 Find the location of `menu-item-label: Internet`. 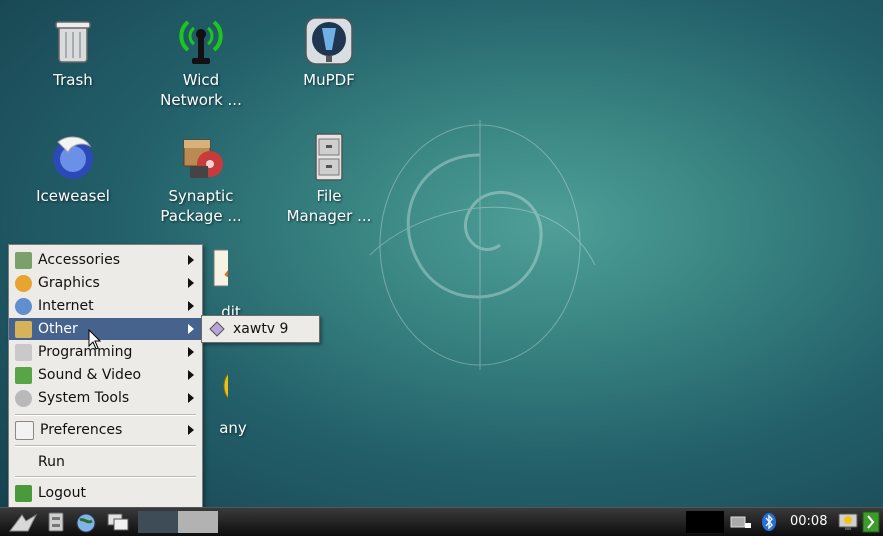

menu-item-label: Internet is located at coordinates (66, 306).